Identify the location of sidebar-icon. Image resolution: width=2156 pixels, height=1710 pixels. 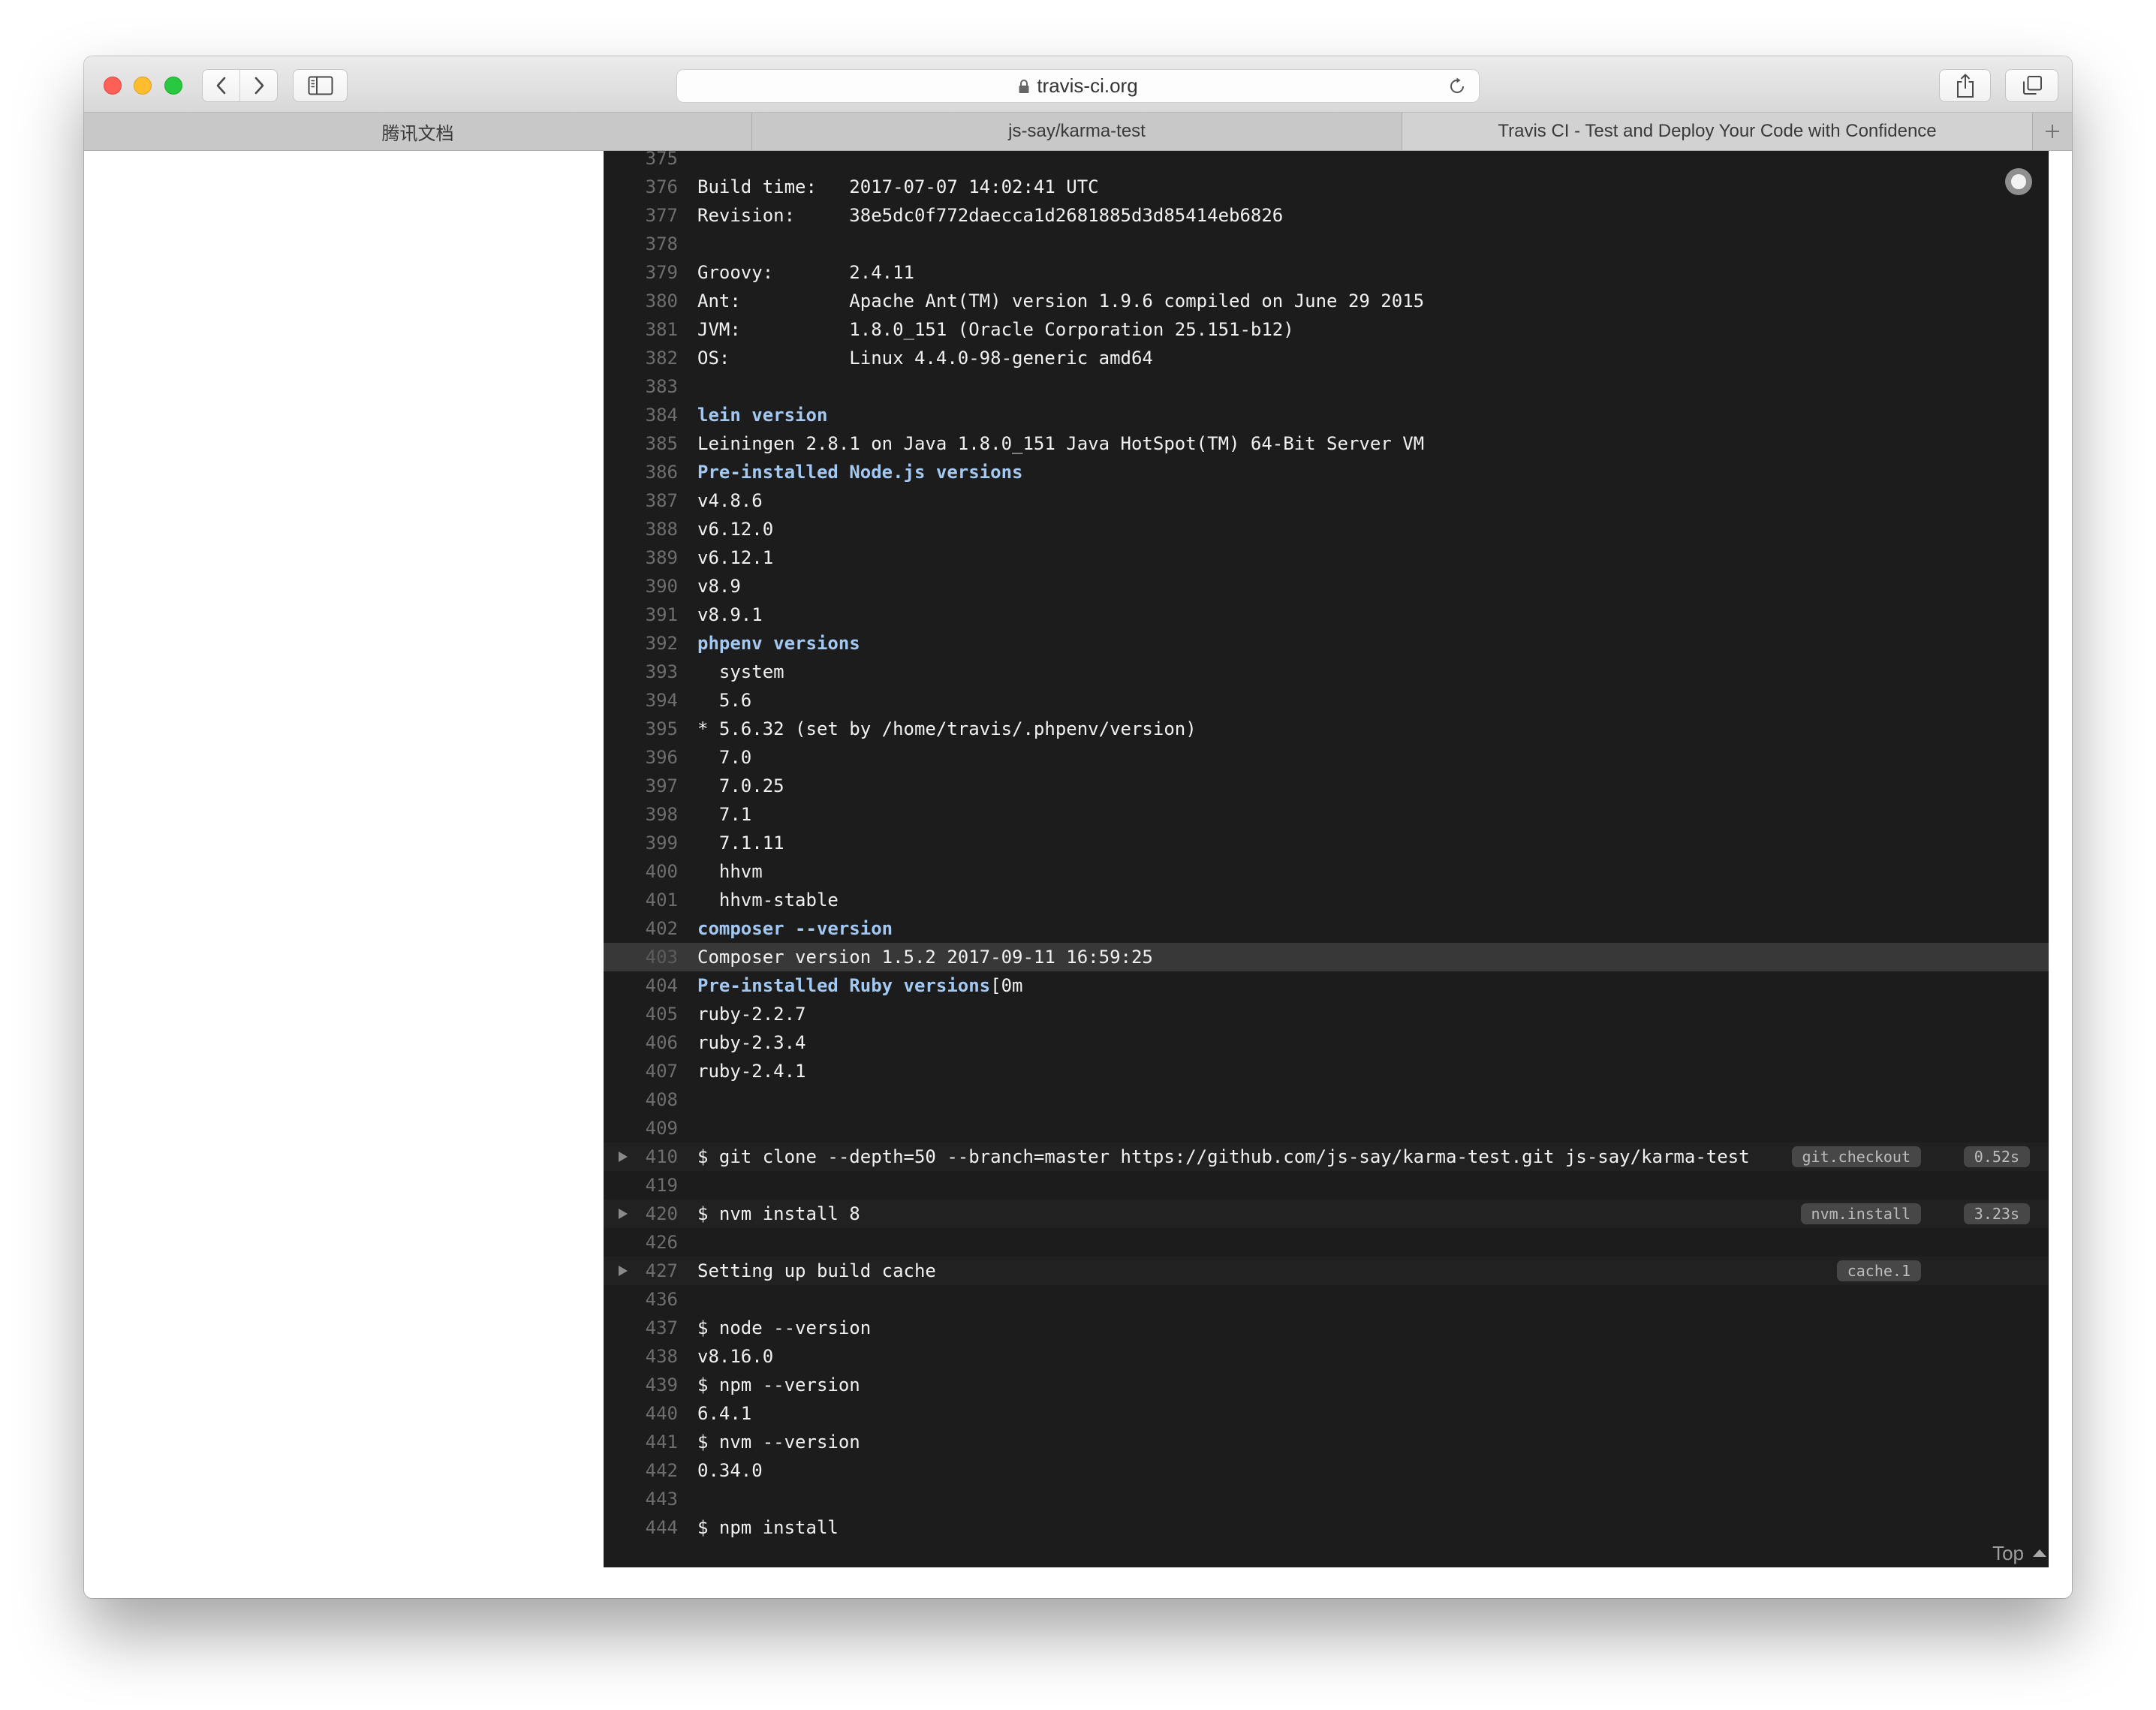
(320, 85).